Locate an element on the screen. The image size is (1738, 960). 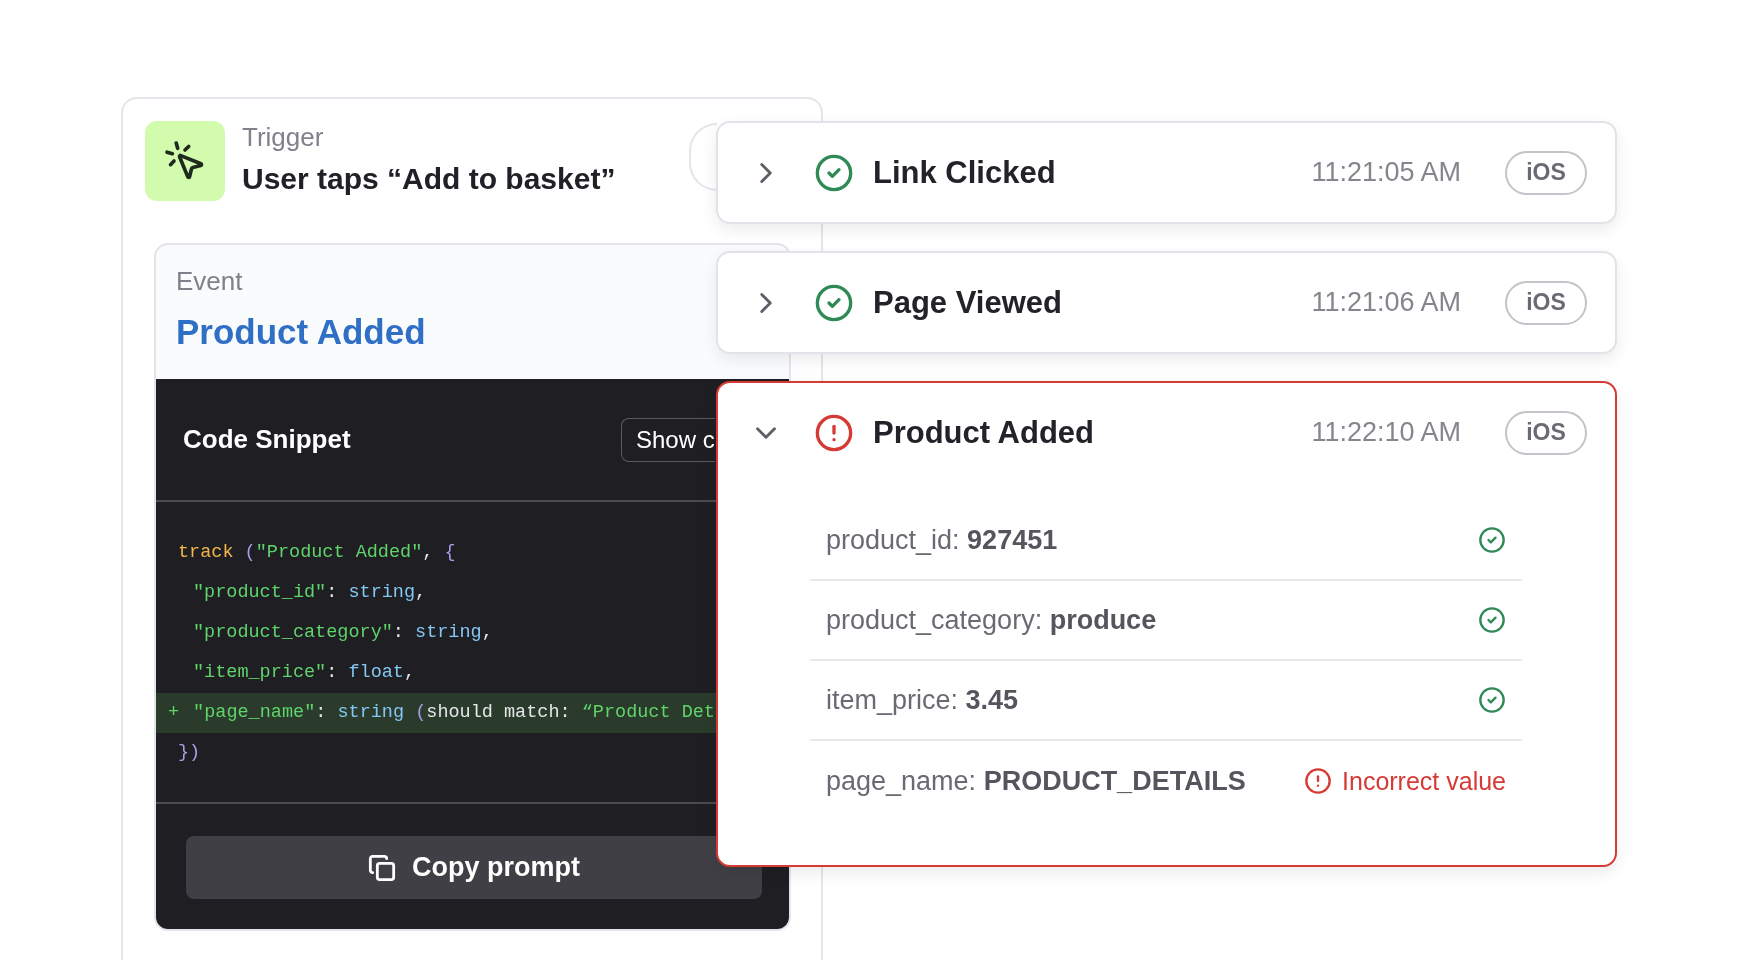
property-text: product_category: produce is located at coordinates (991, 620).